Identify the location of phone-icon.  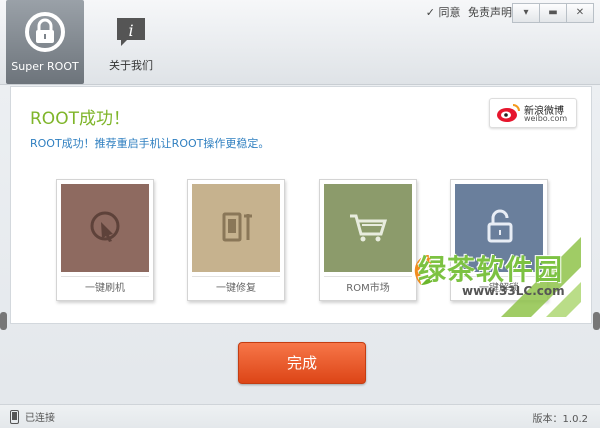
(14, 416).